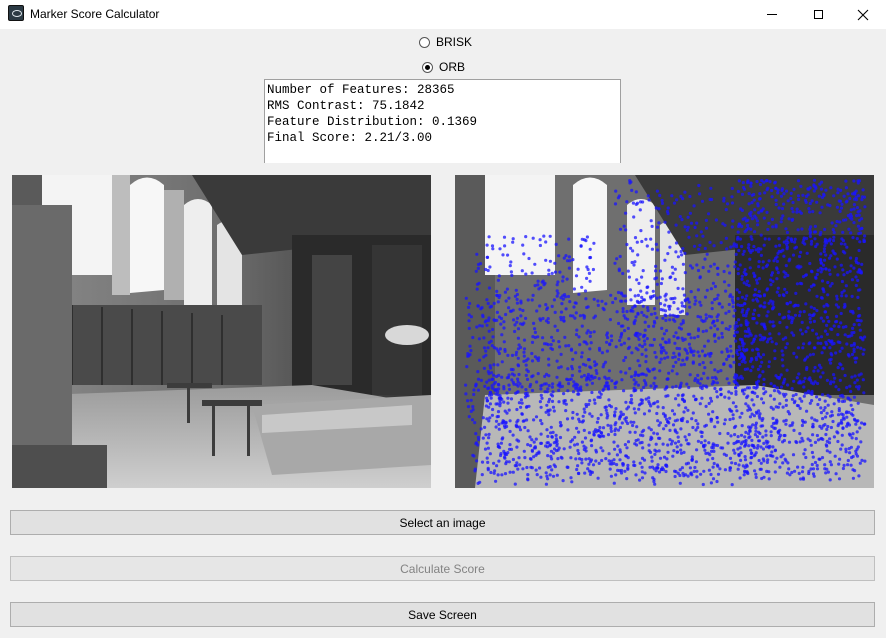 Image resolution: width=886 pixels, height=638 pixels. I want to click on save-screen-button: Save Screen, so click(442, 614).